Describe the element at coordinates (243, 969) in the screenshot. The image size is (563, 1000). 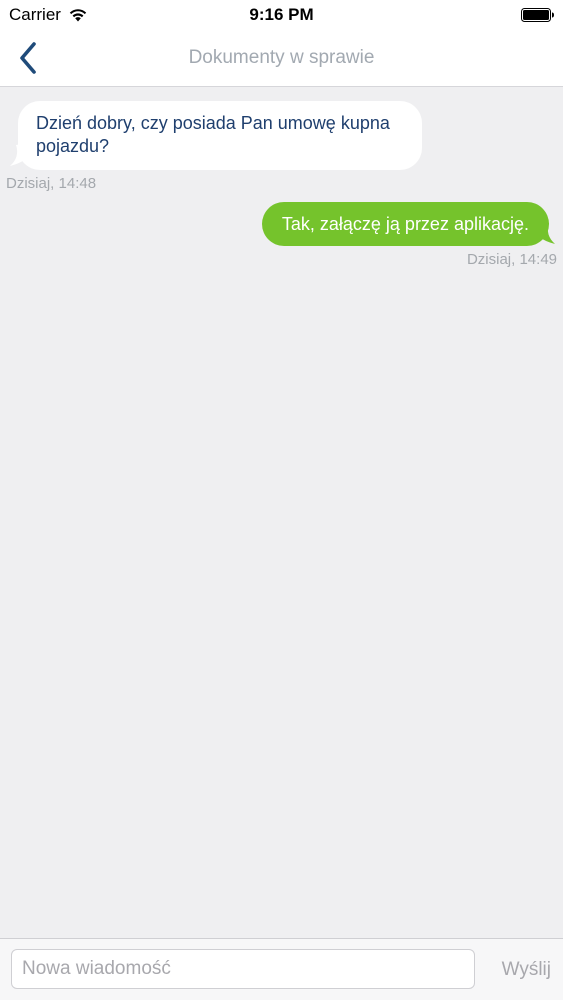
I see `message-input` at that location.